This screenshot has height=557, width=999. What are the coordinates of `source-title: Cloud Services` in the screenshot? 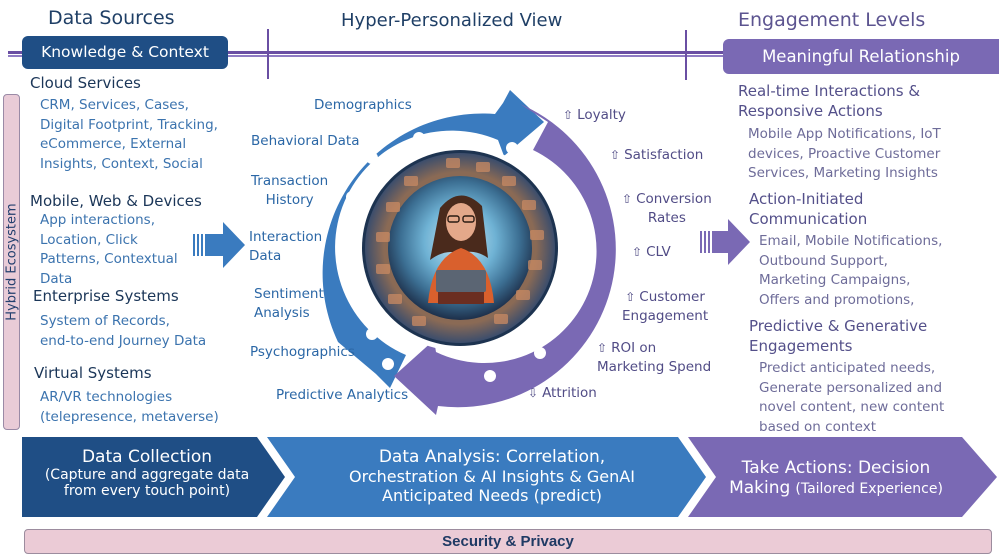 It's located at (85, 83).